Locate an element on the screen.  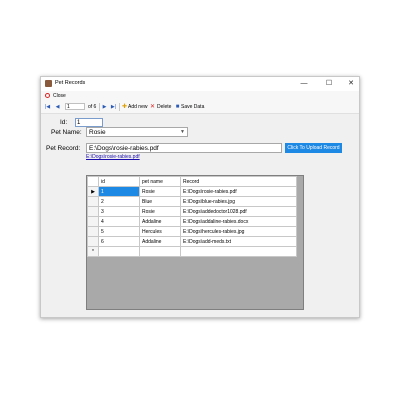
record-link: E:\Dogs\rosie-rabies.pdf is located at coordinates (113, 157).